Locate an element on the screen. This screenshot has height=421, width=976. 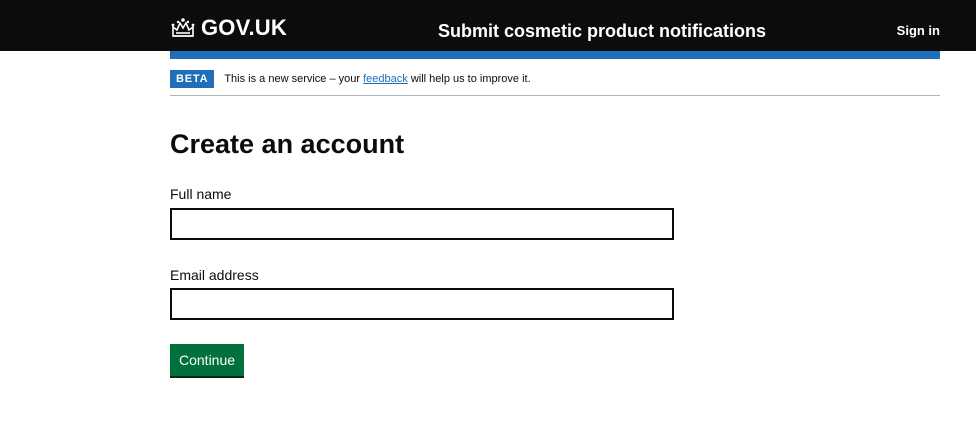
sign-in-link: Sign in is located at coordinates (918, 31).